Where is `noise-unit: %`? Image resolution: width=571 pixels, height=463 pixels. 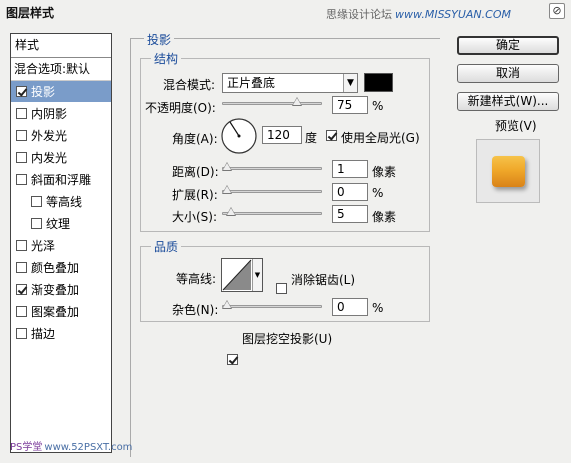 noise-unit: % is located at coordinates (378, 308).